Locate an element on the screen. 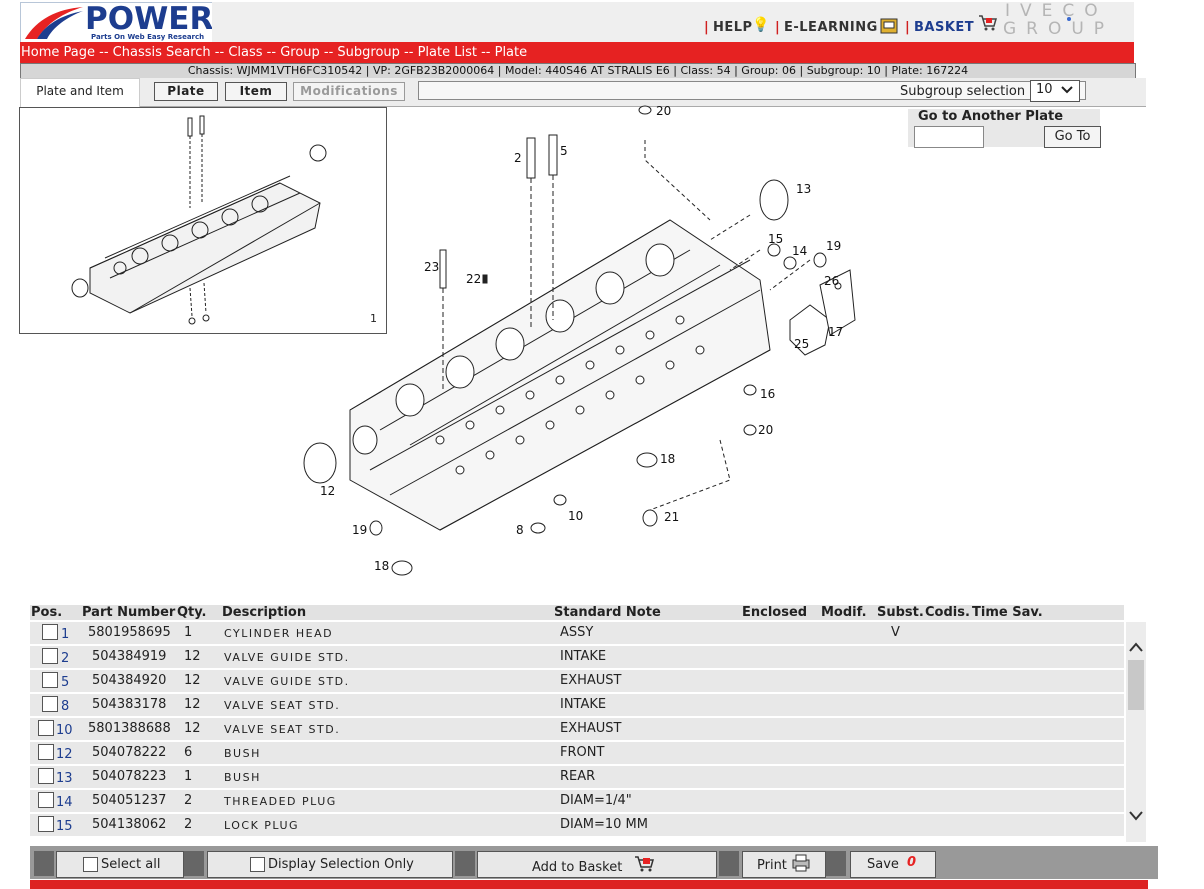  modifications-tab-button: Modifications is located at coordinates (349, 91).